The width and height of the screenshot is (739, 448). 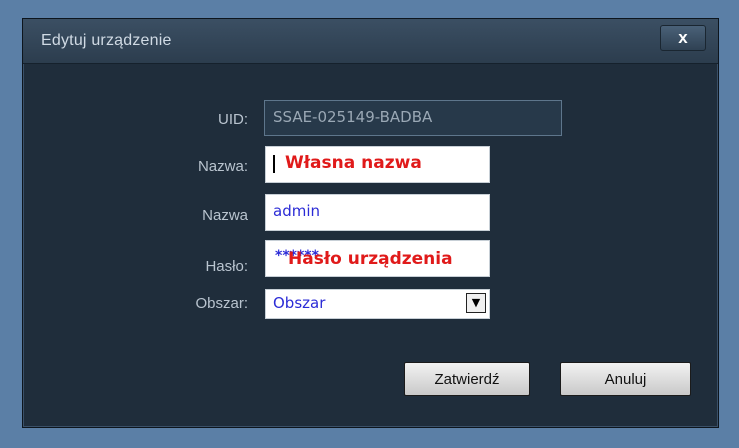 I want to click on username-input-text: admin, so click(x=296, y=211).